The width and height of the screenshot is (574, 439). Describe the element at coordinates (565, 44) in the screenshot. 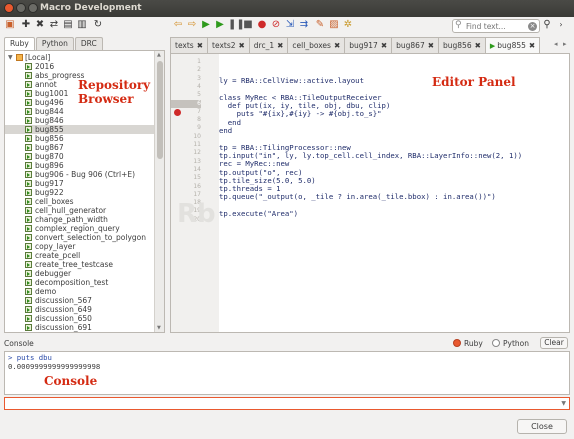

I see `tab-scroll-right-icon: ▸` at that location.